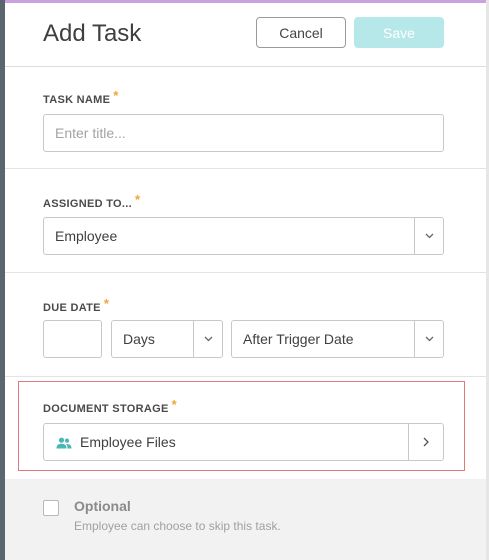 The image size is (489, 560). I want to click on due-date-unit-value: Days, so click(139, 339).